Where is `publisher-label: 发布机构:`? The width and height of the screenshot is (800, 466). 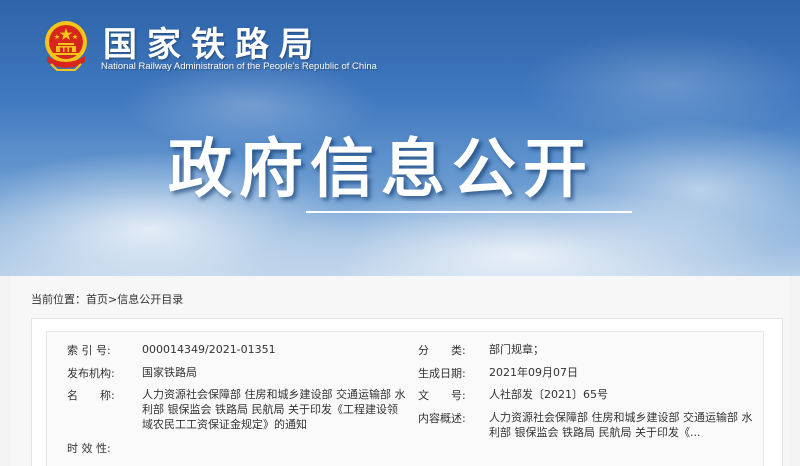 publisher-label: 发布机构: is located at coordinates (91, 373).